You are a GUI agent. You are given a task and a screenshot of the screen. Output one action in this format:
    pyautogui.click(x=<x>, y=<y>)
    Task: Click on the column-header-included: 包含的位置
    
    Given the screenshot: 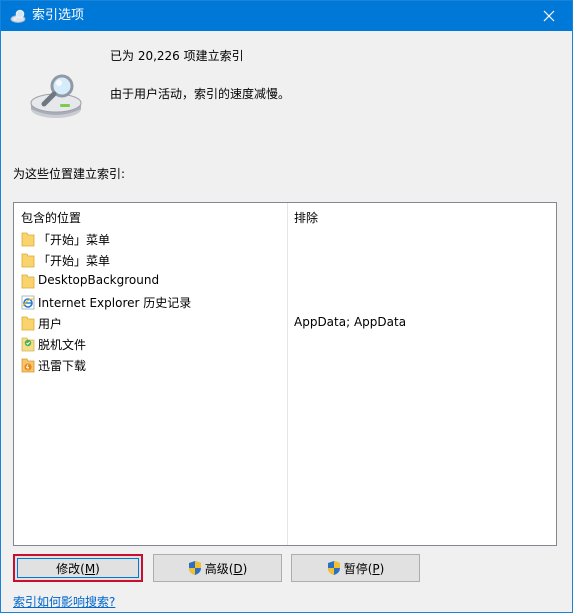 What is the action you would take?
    pyautogui.click(x=51, y=217)
    